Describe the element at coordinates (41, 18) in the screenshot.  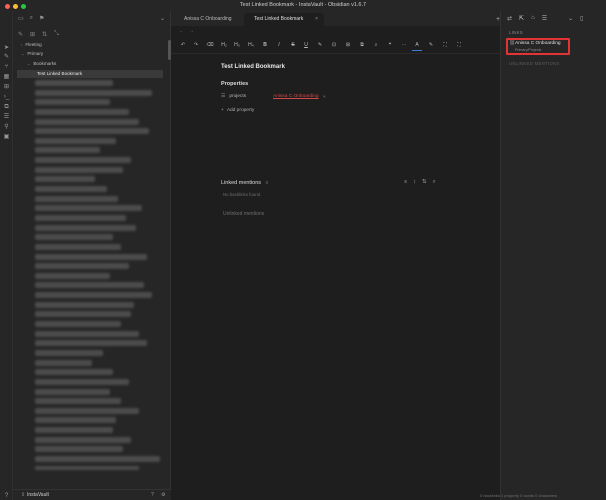
I see `bookmark-icon: ⚑` at that location.